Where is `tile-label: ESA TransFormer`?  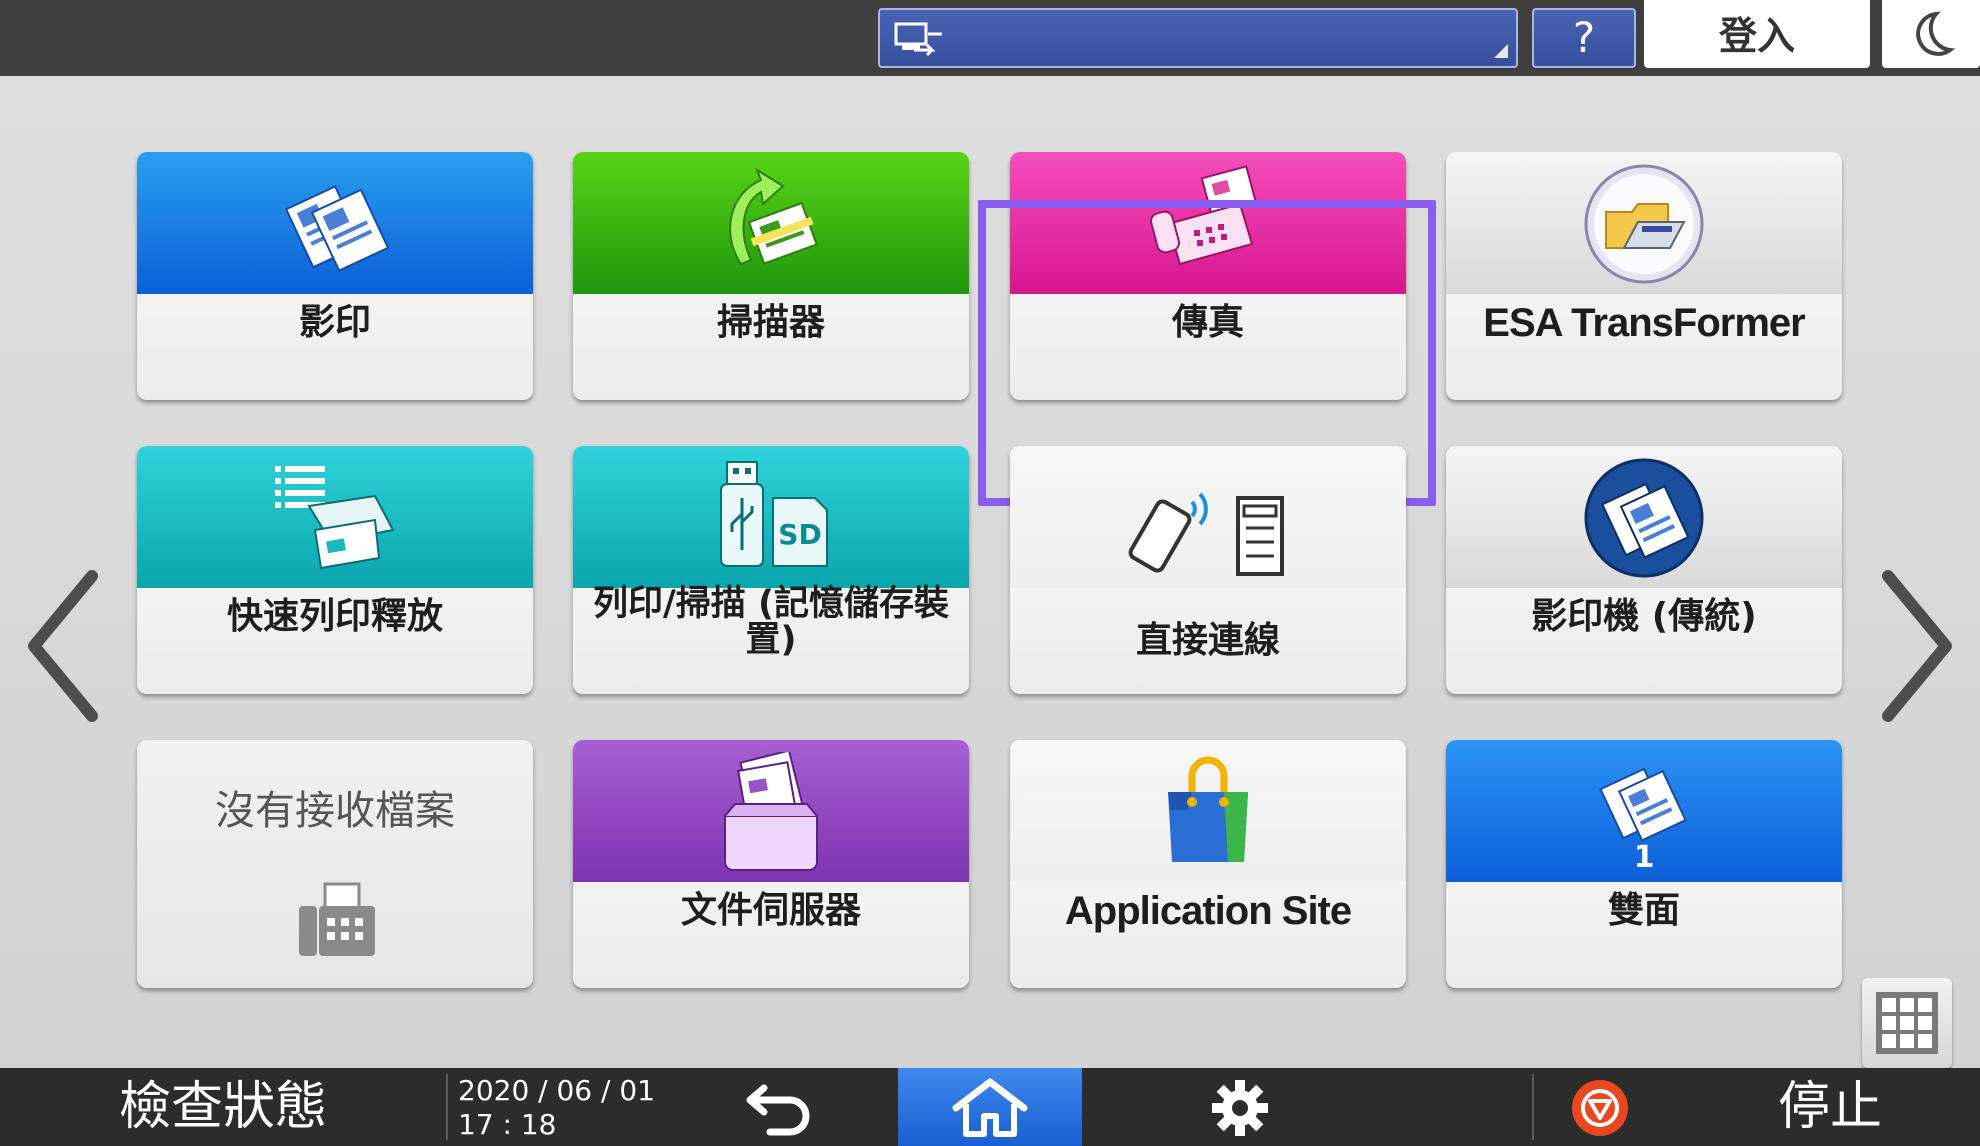
tile-label: ESA TransFormer is located at coordinates (1644, 323).